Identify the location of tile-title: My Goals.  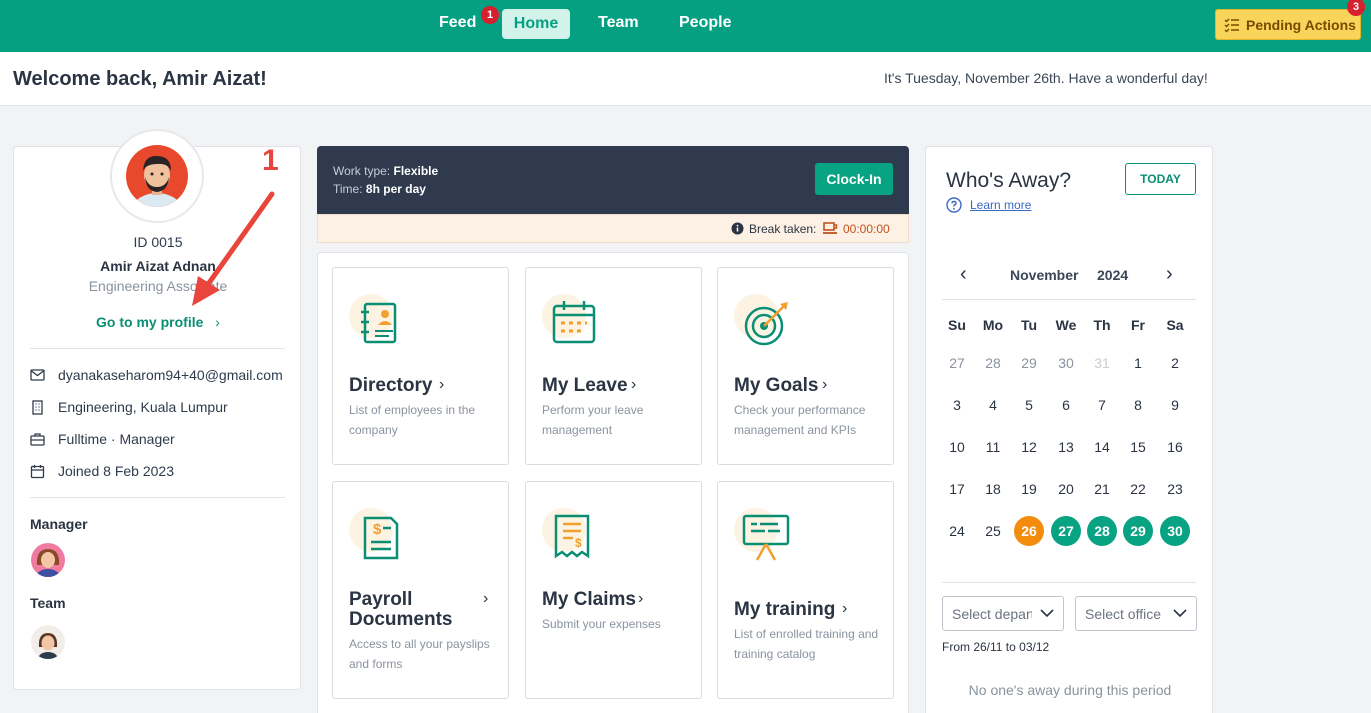
(776, 385).